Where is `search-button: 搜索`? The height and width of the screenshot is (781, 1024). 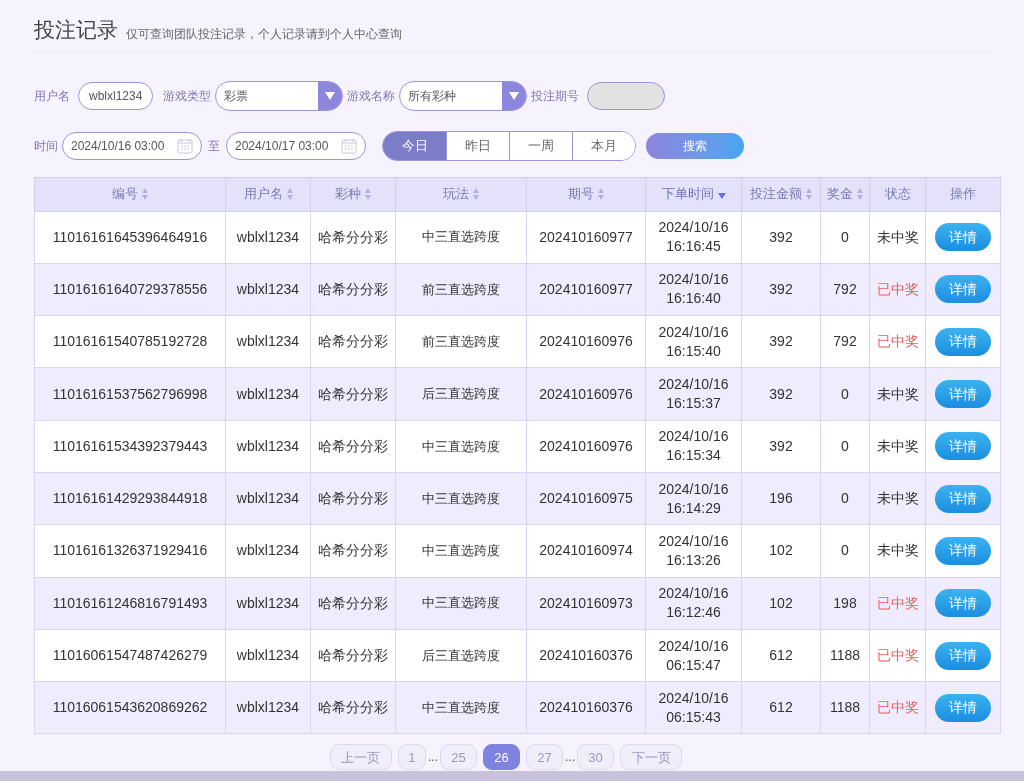 search-button: 搜索 is located at coordinates (695, 145).